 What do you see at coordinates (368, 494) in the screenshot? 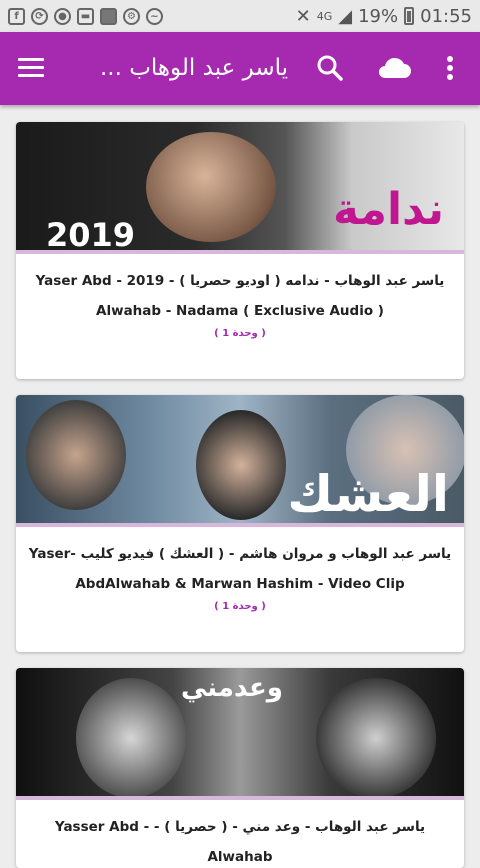
I see `thumbnail-title-overlay: العشك` at bounding box center [368, 494].